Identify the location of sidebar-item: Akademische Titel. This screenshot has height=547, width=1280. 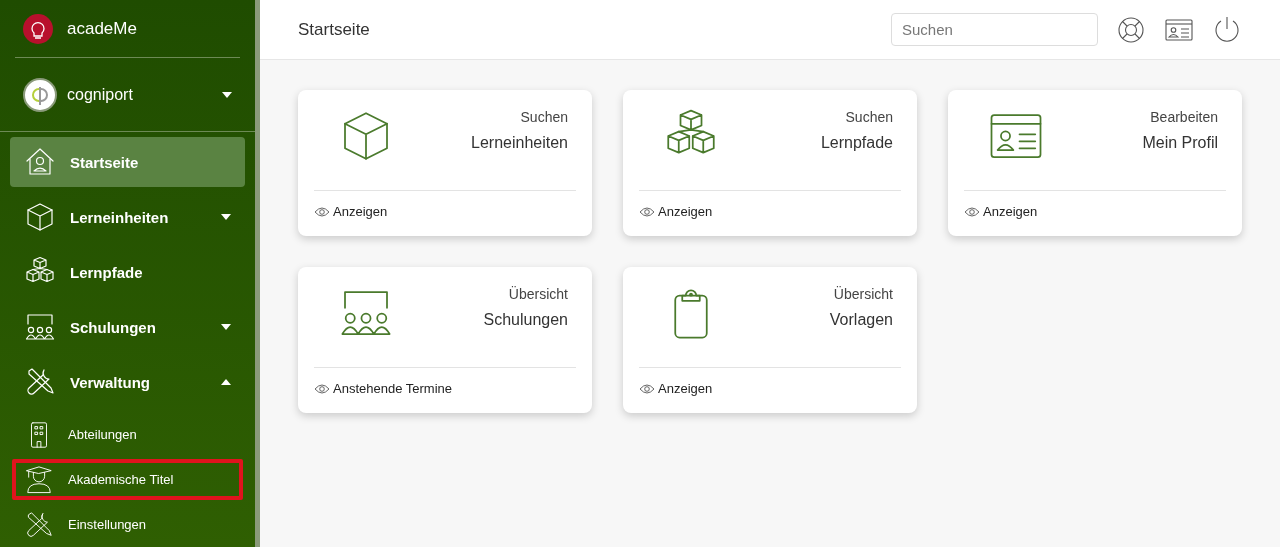
(127, 479).